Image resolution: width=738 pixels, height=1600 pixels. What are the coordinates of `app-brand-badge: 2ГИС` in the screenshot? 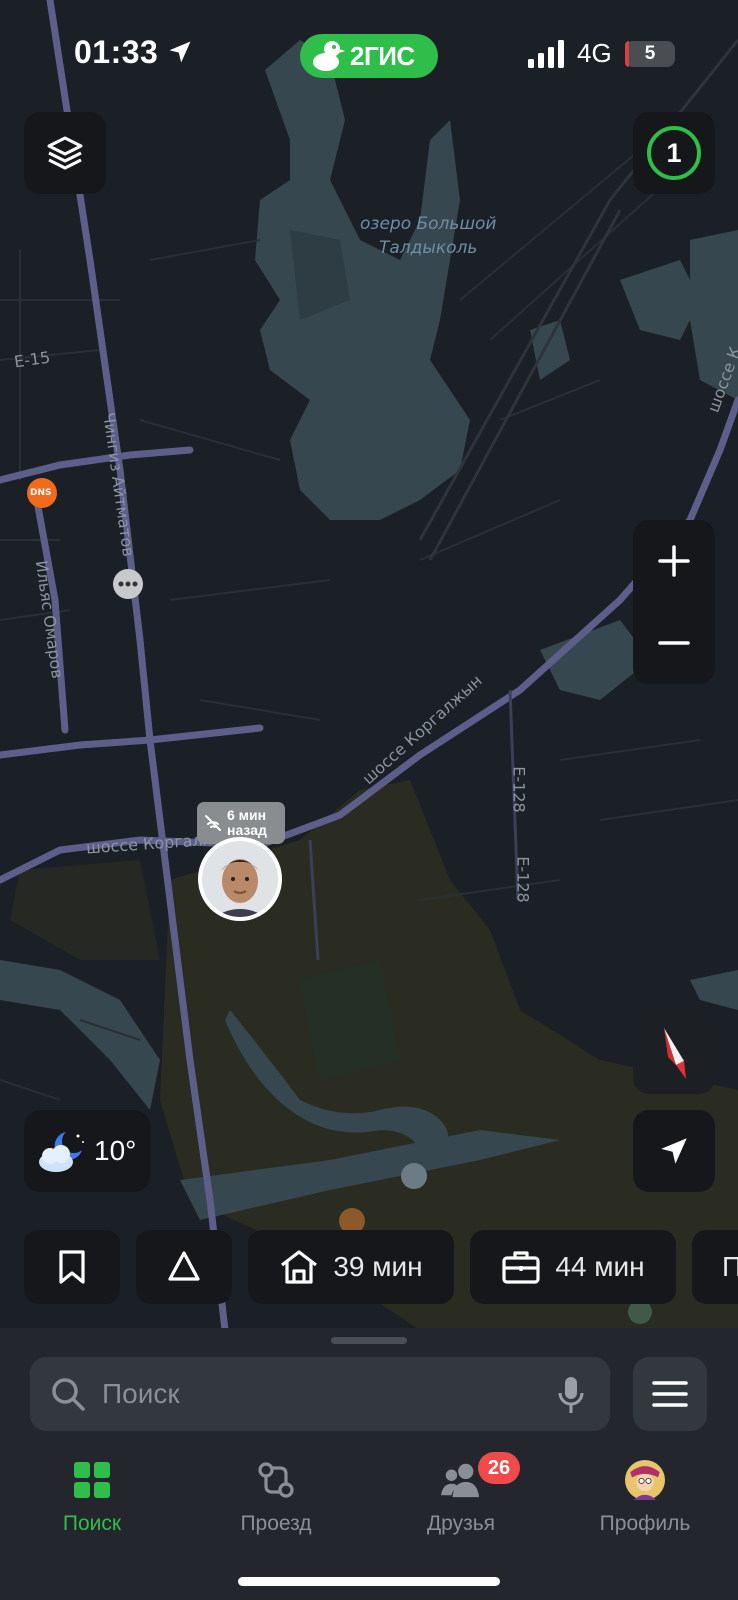 It's located at (369, 56).